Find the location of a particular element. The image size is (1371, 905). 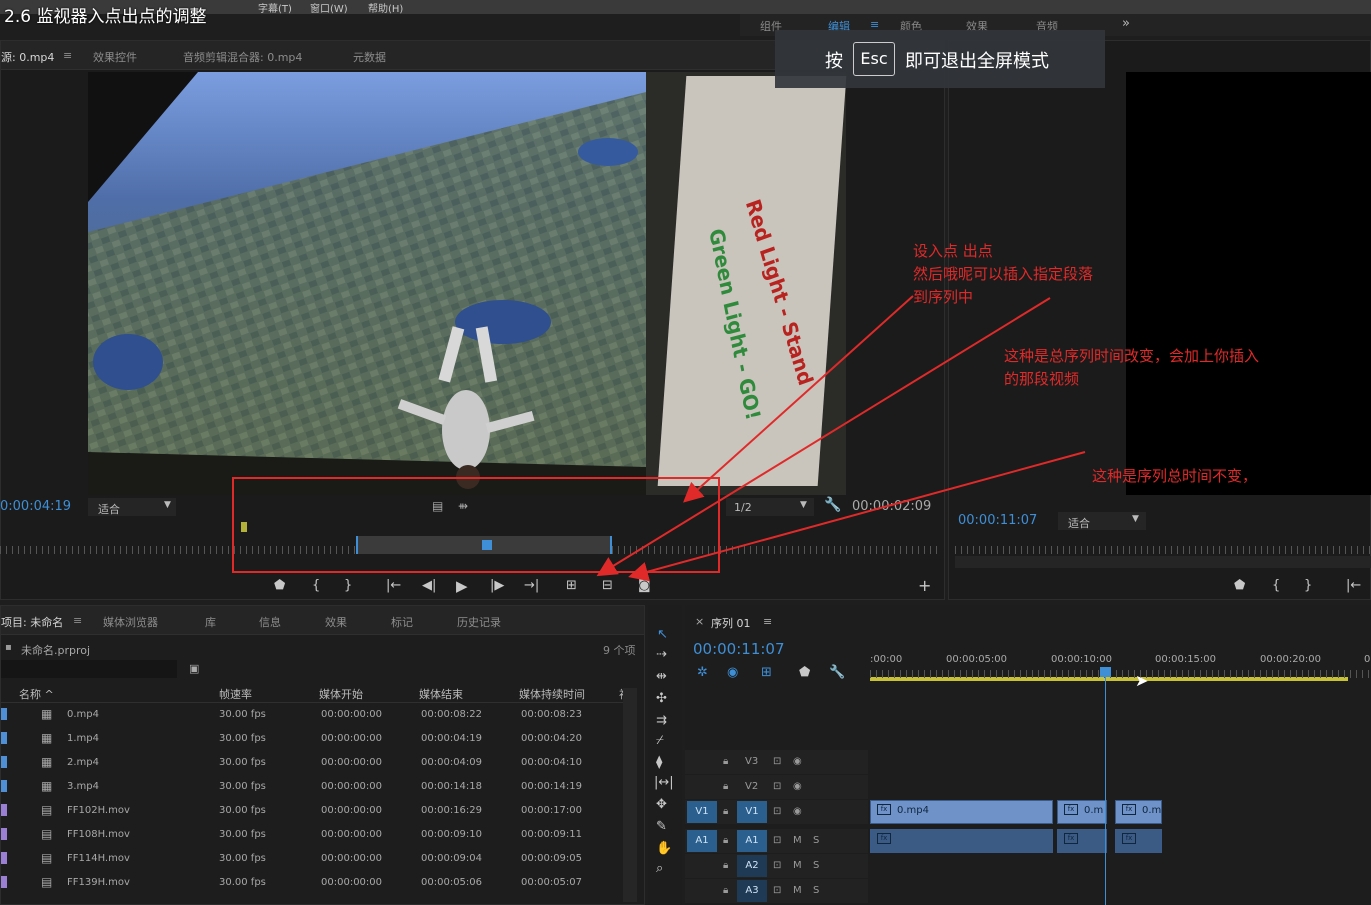

annotation-line: 这种是总序列时间改变，会加上你插入 is located at coordinates (1132, 356).